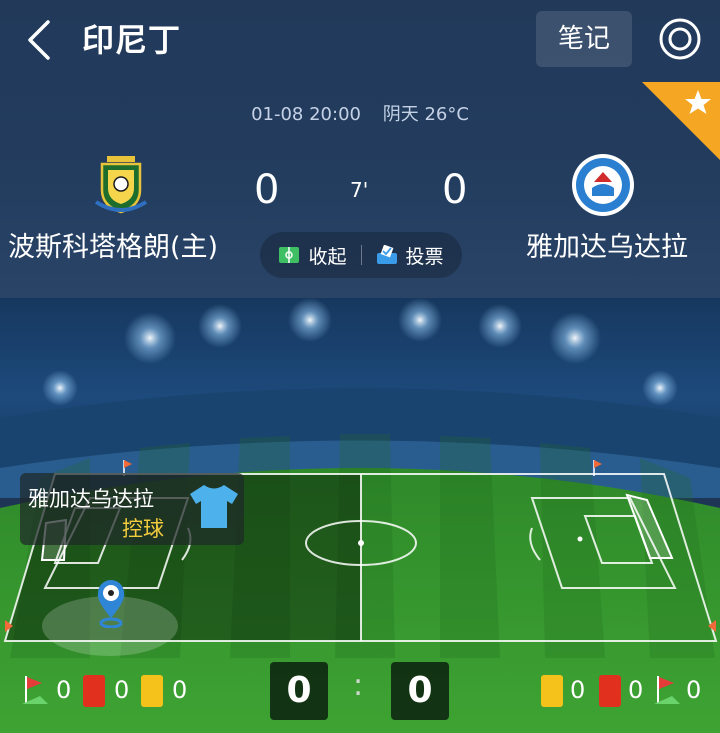 The width and height of the screenshot is (720, 733). What do you see at coordinates (91, 499) in the screenshot?
I see `possession-team: 雅加达乌达拉` at bounding box center [91, 499].